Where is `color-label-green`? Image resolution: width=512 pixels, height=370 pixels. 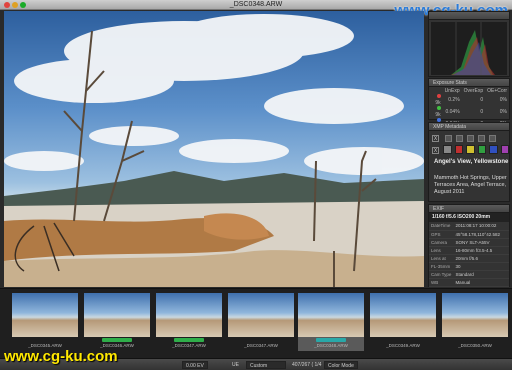 color-label-green is located at coordinates (481, 149).